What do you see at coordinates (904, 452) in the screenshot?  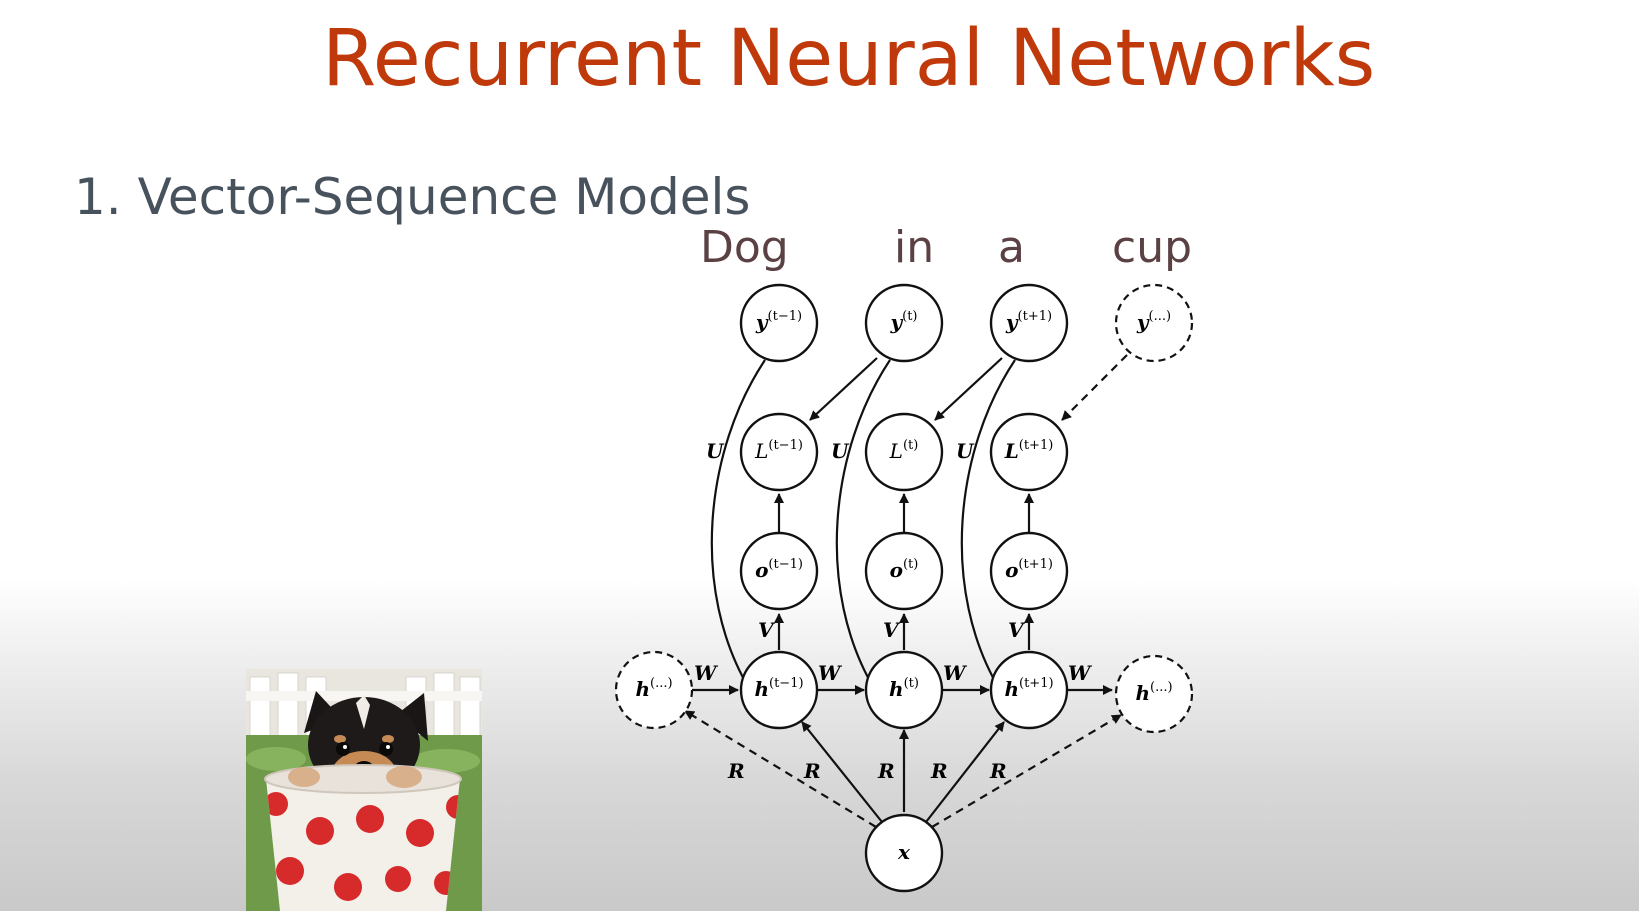 I see `node-loss-t: L(t)` at bounding box center [904, 452].